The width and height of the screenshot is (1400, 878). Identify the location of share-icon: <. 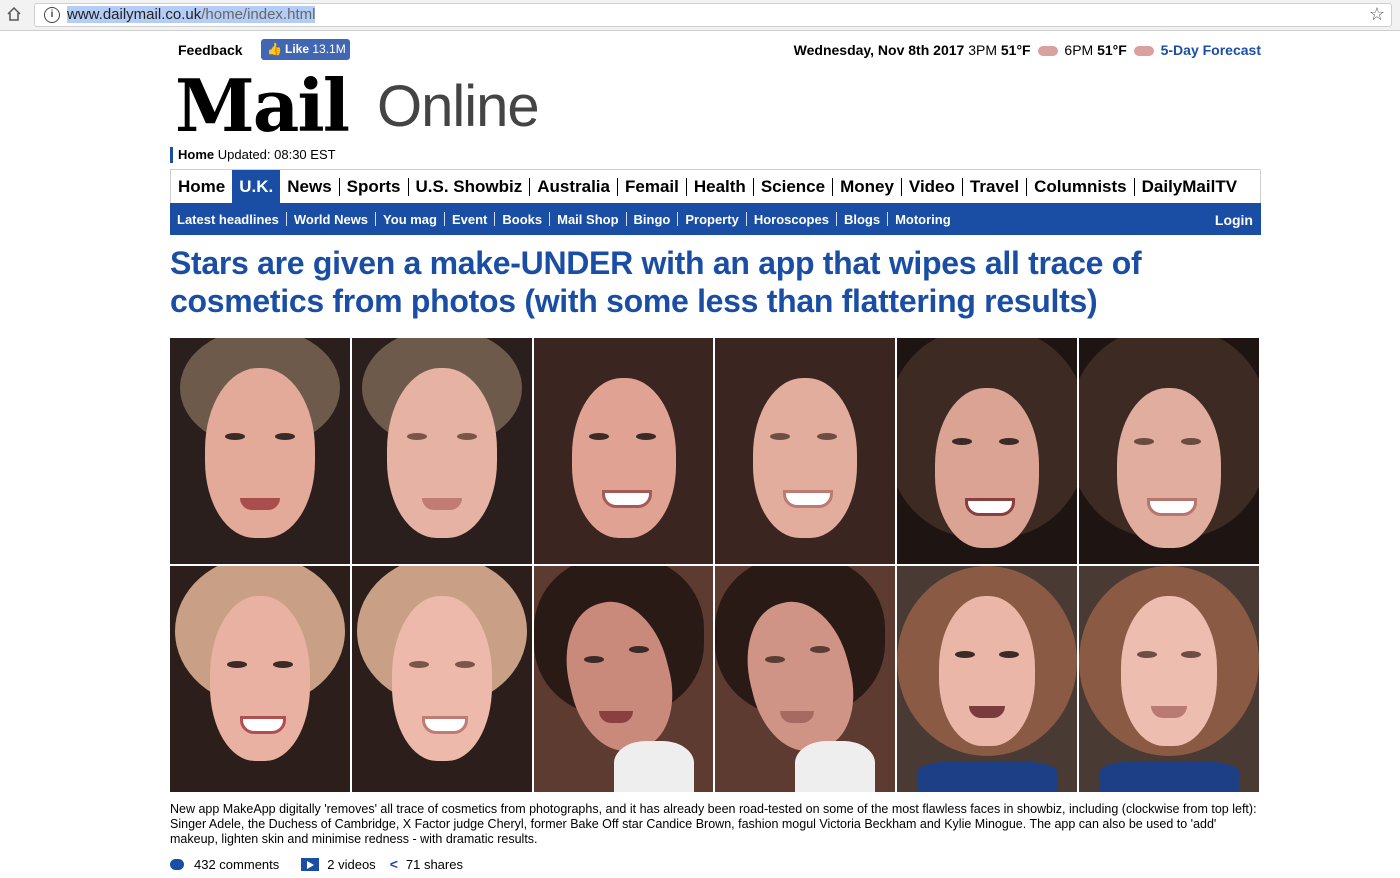
(393, 864).